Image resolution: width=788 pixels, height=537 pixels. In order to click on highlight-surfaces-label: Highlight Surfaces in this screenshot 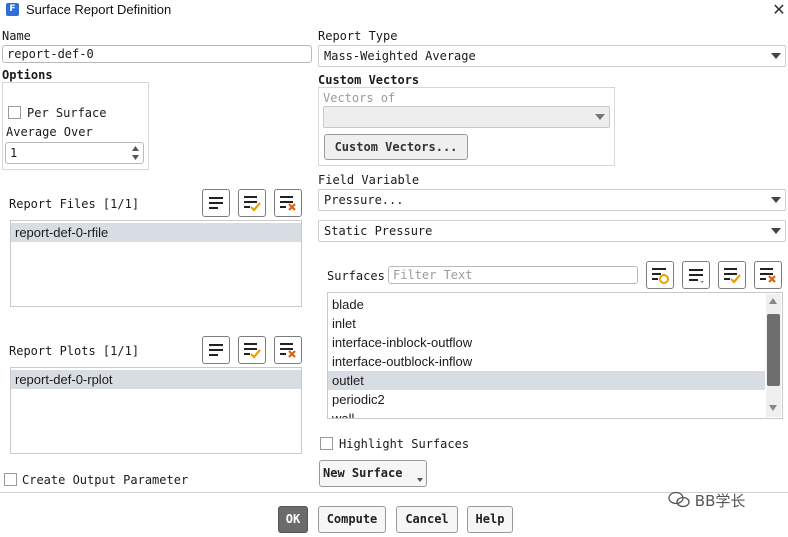, I will do `click(404, 444)`.